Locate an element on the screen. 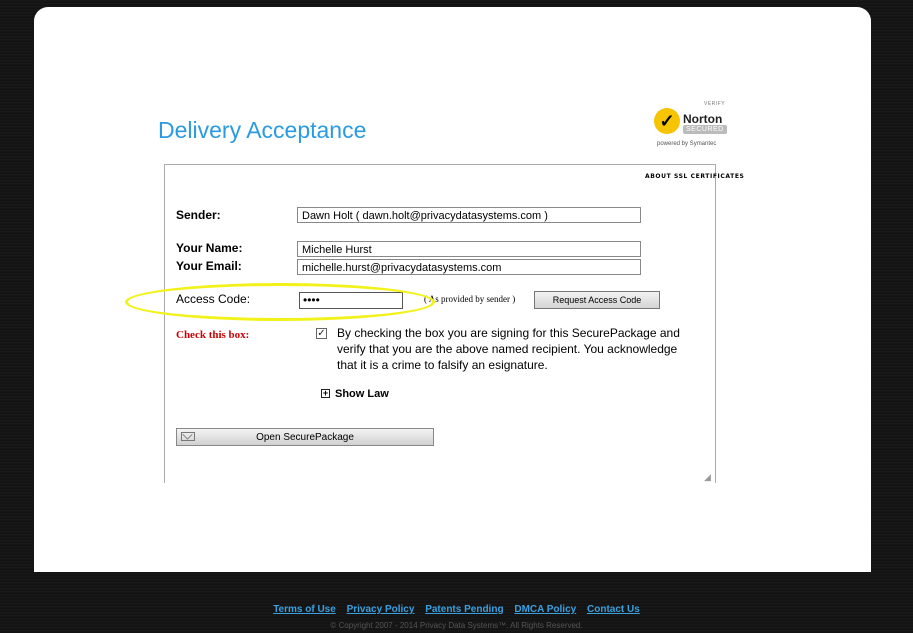  check-this-box-label: Check this box: is located at coordinates (213, 335).